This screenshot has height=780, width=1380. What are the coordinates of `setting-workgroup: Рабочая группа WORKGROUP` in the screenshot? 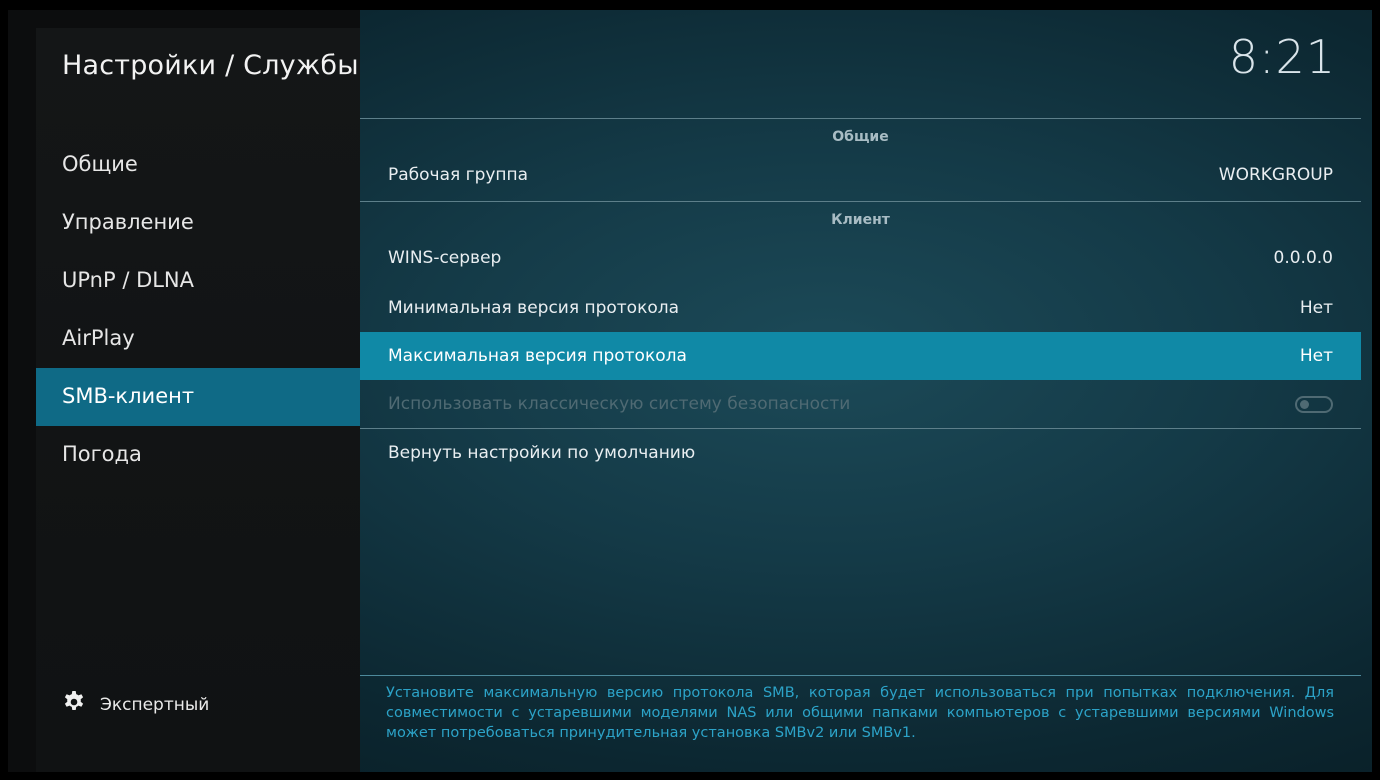 It's located at (860, 175).